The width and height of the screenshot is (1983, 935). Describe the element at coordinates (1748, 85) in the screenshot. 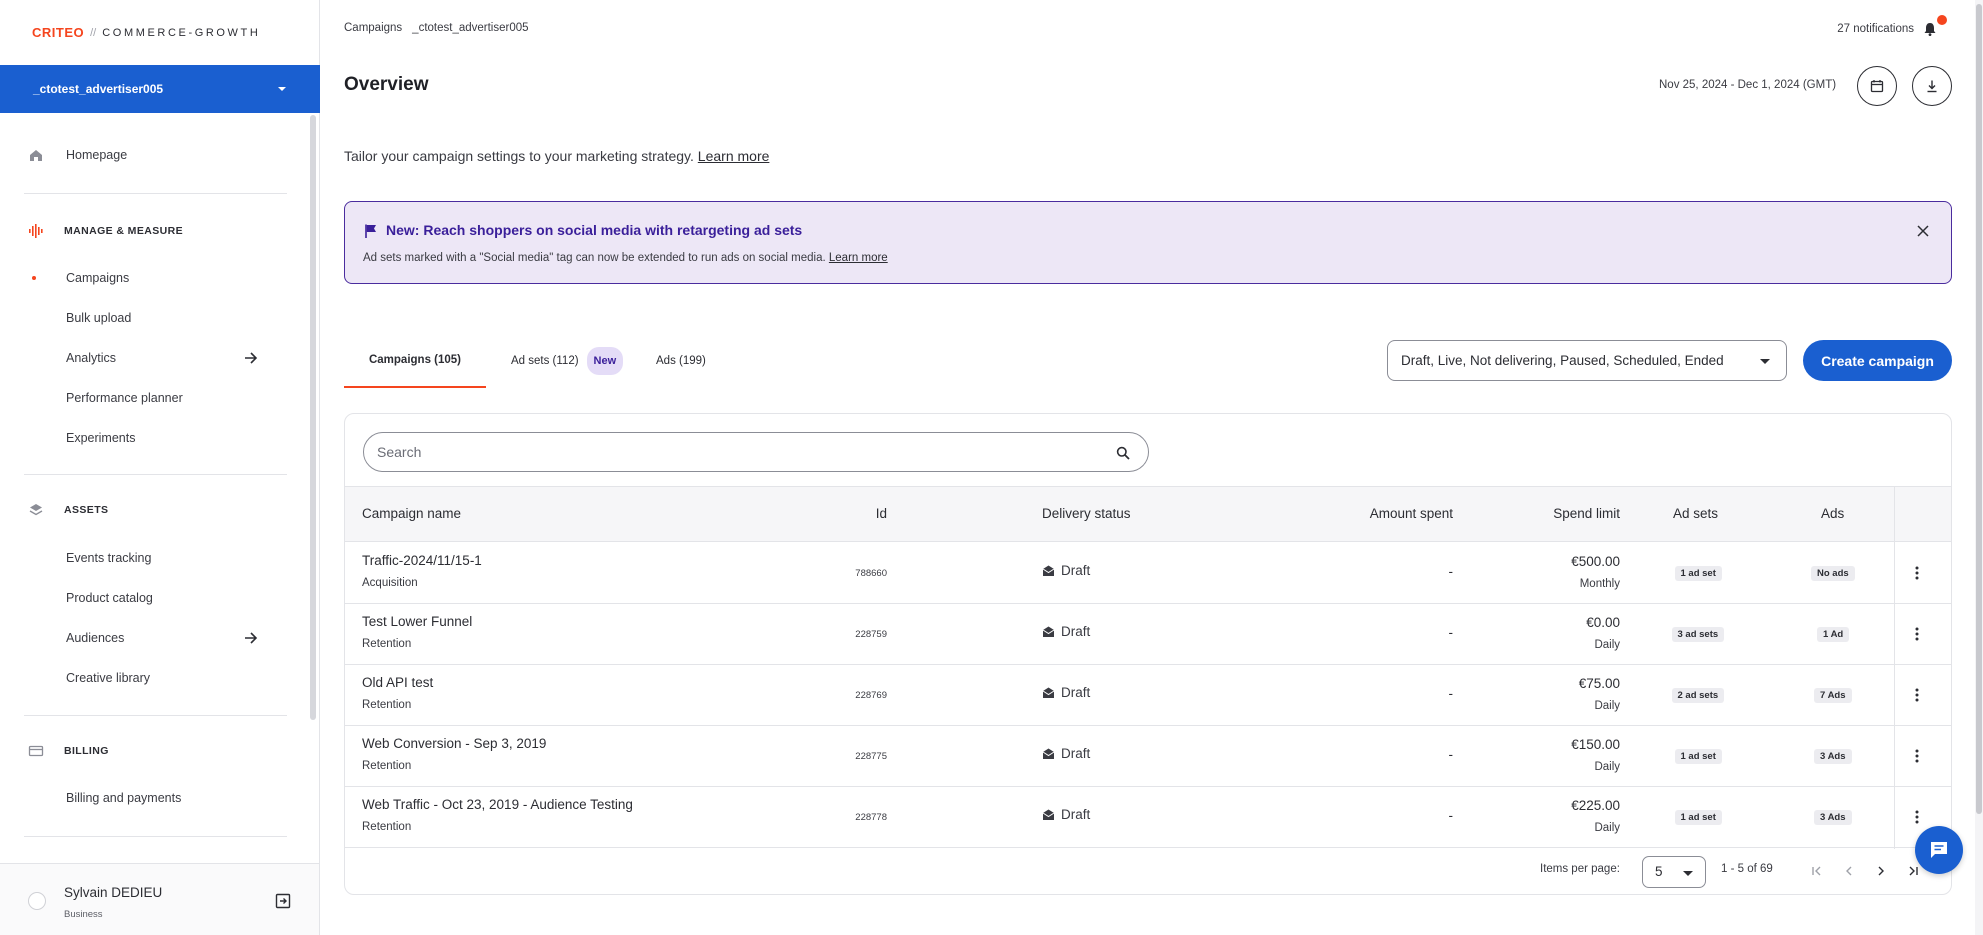

I see `date-range: Nov 25, 2024 - Dec 1, 2024 (GMT)` at that location.